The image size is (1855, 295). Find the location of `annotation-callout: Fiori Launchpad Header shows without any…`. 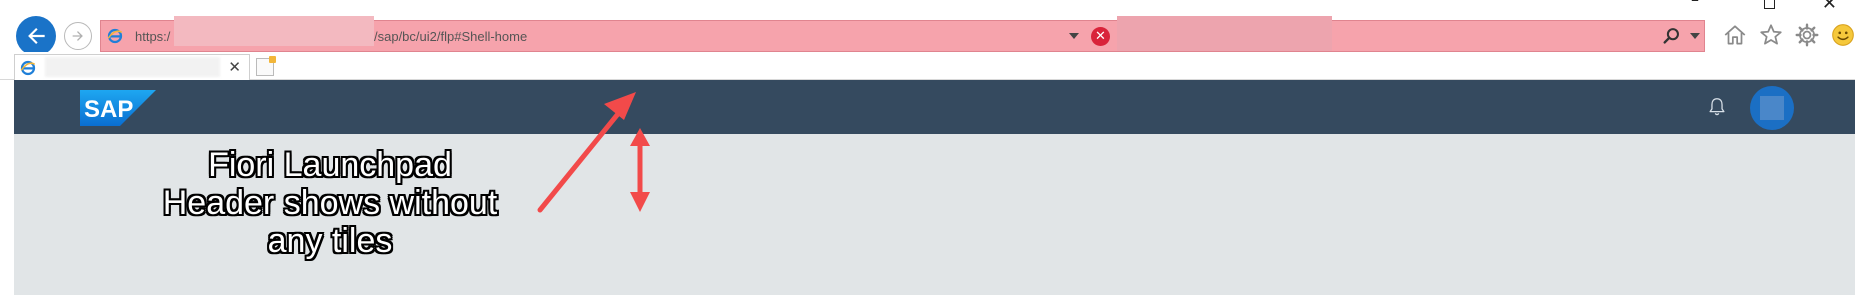

annotation-callout: Fiori Launchpad Header shows without any… is located at coordinates (330, 203).